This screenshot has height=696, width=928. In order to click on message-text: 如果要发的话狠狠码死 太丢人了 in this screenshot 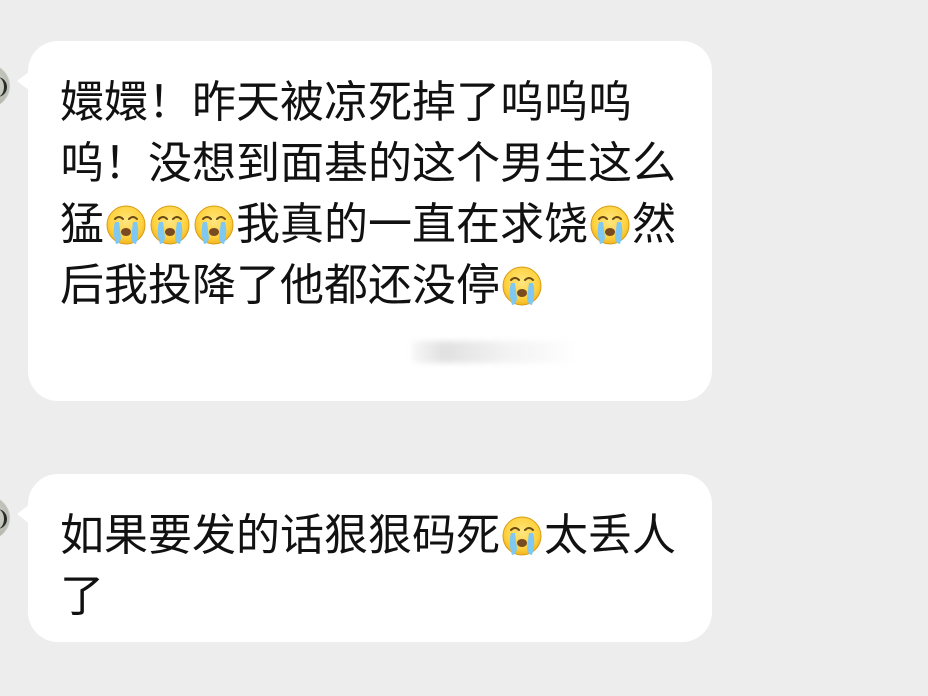, I will do `click(380, 566)`.